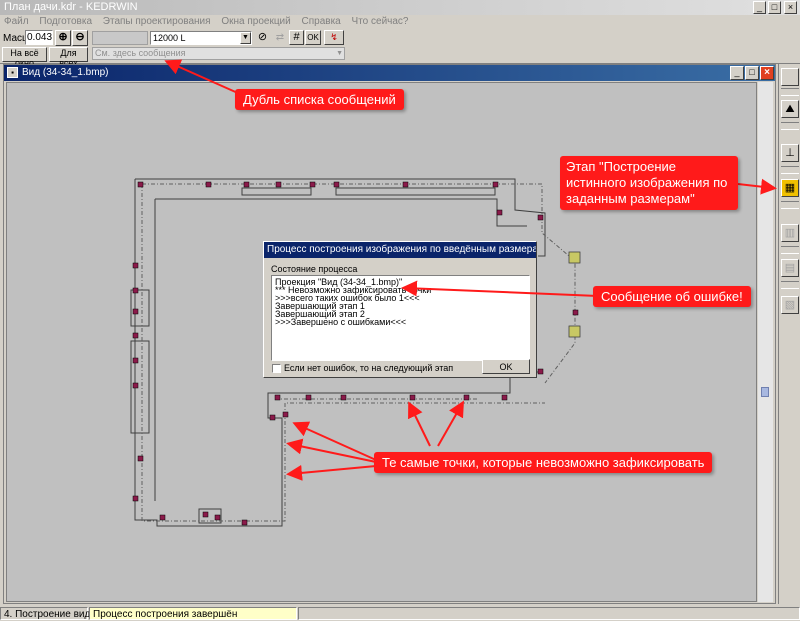  What do you see at coordinates (790, 77) in the screenshot?
I see `stage-1-nodes-icon` at bounding box center [790, 77].